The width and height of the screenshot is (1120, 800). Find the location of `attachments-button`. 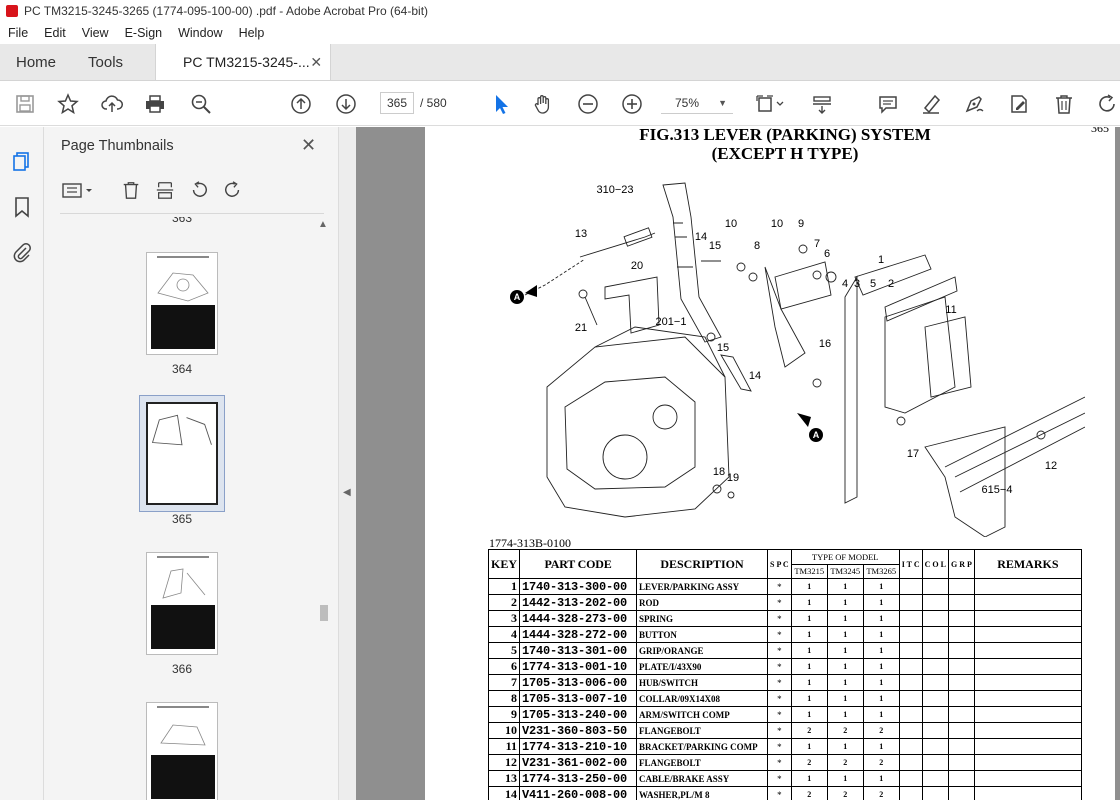

attachments-button is located at coordinates (22, 252).